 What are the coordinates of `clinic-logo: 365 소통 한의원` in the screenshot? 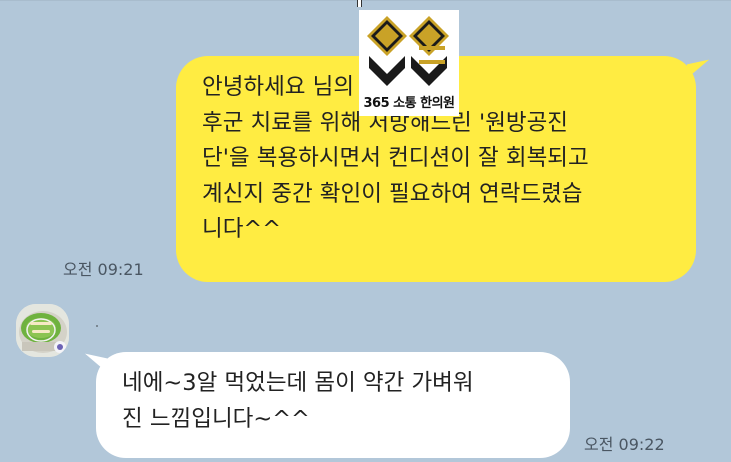 It's located at (409, 63).